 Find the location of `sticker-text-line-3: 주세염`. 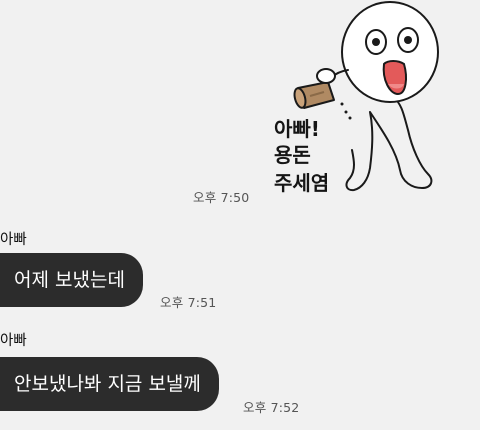

sticker-text-line-3: 주세염 is located at coordinates (301, 183).